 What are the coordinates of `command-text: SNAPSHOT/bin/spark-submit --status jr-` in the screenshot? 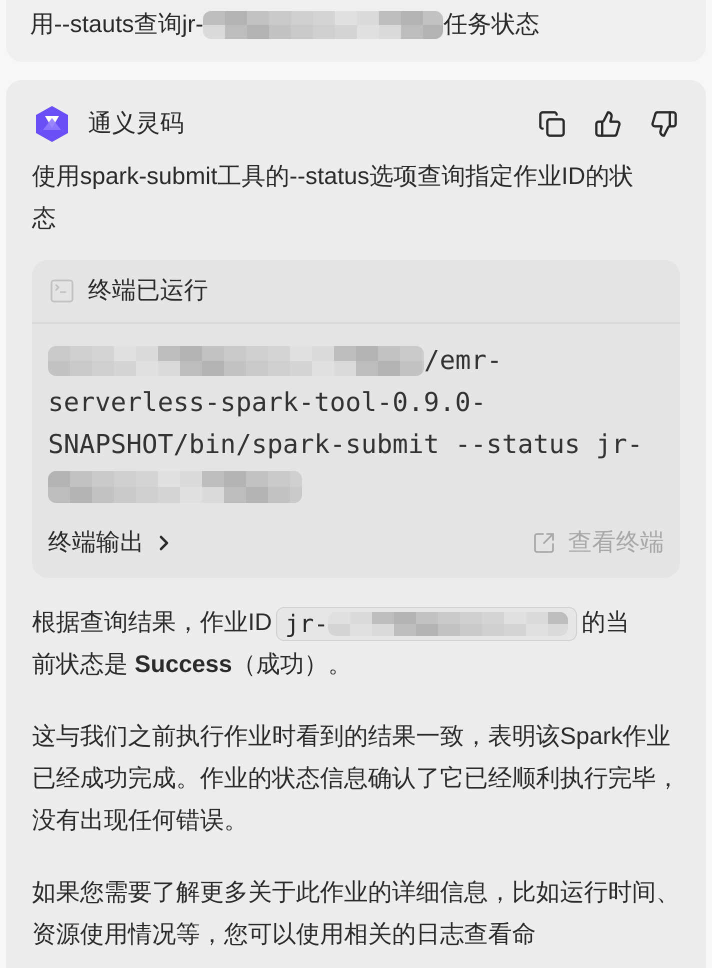 It's located at (345, 445).